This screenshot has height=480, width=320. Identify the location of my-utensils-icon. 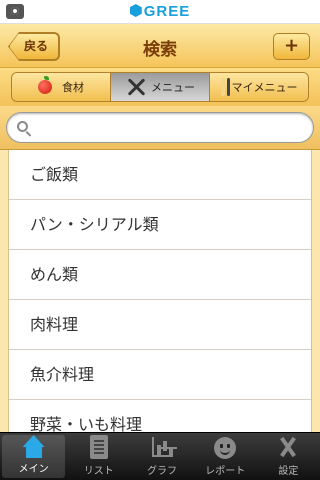
(225, 87).